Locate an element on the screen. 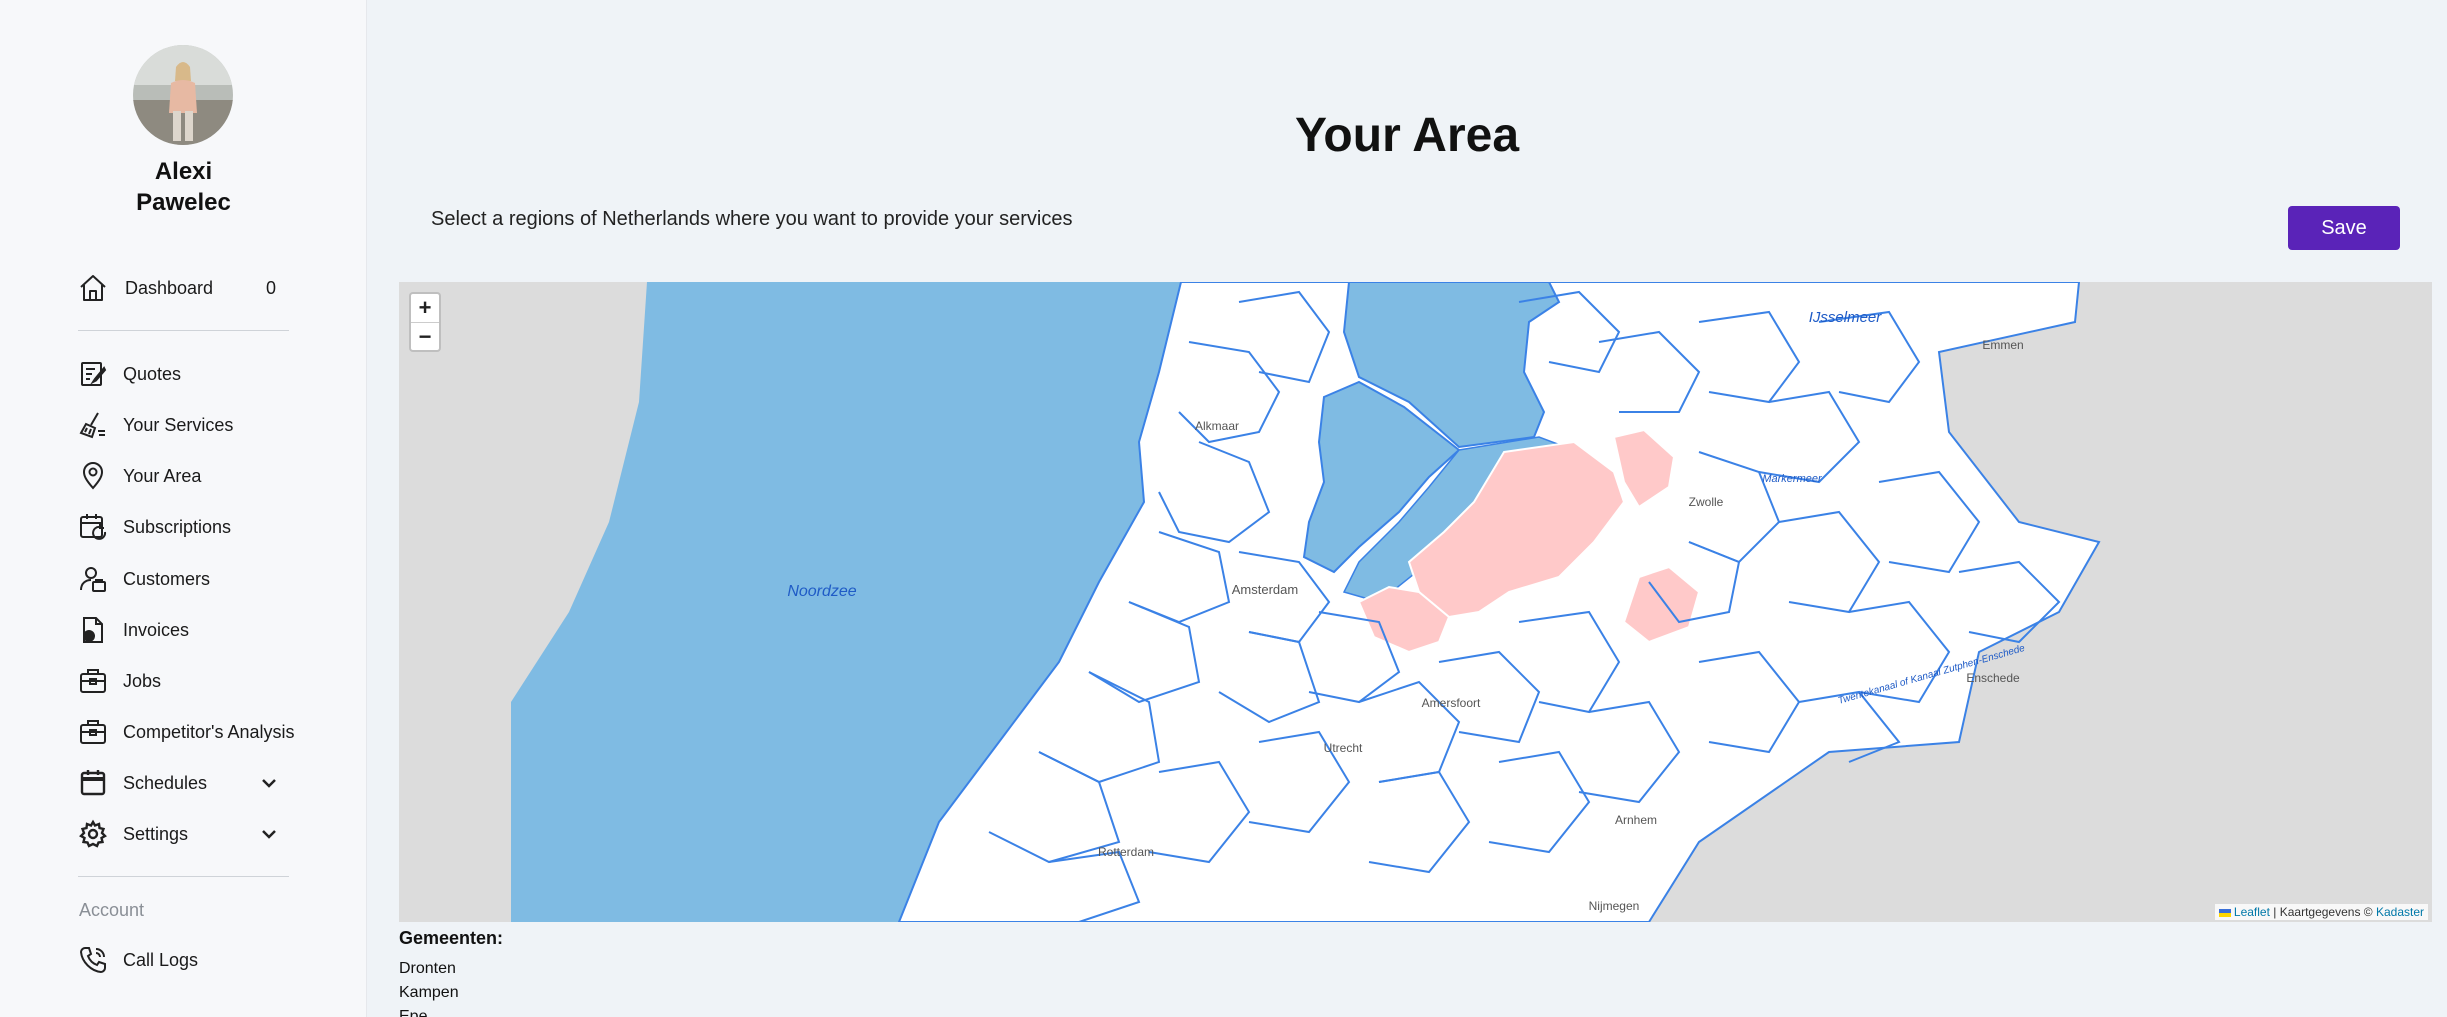 The image size is (2447, 1017). map-label-amersfoort: Amersfoort is located at coordinates (1451, 703).